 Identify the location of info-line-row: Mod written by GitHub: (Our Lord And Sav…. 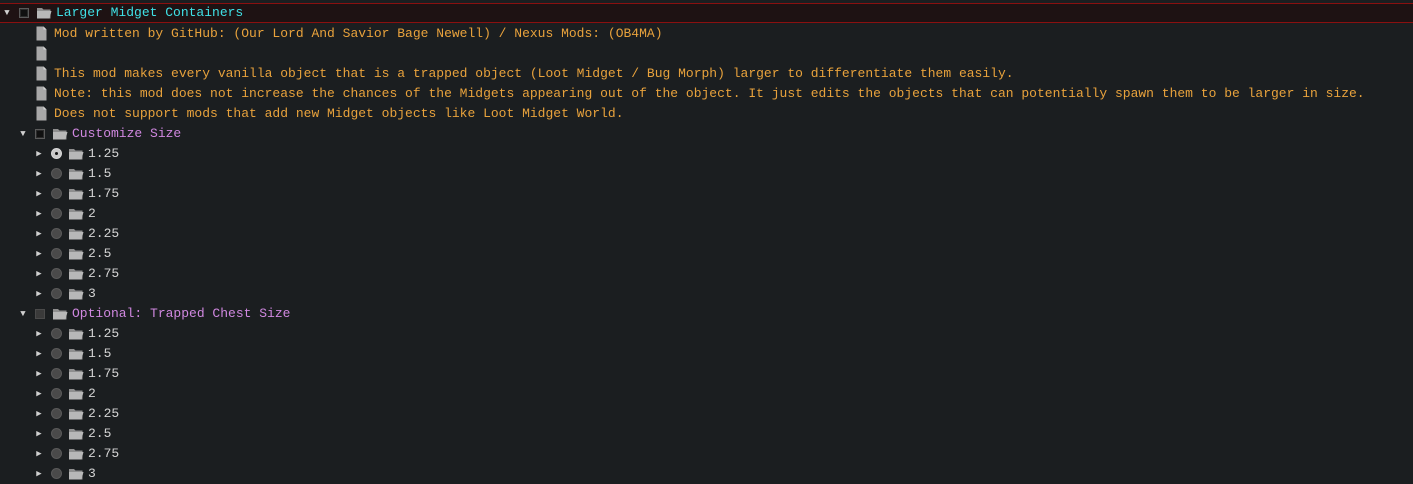
(706, 34).